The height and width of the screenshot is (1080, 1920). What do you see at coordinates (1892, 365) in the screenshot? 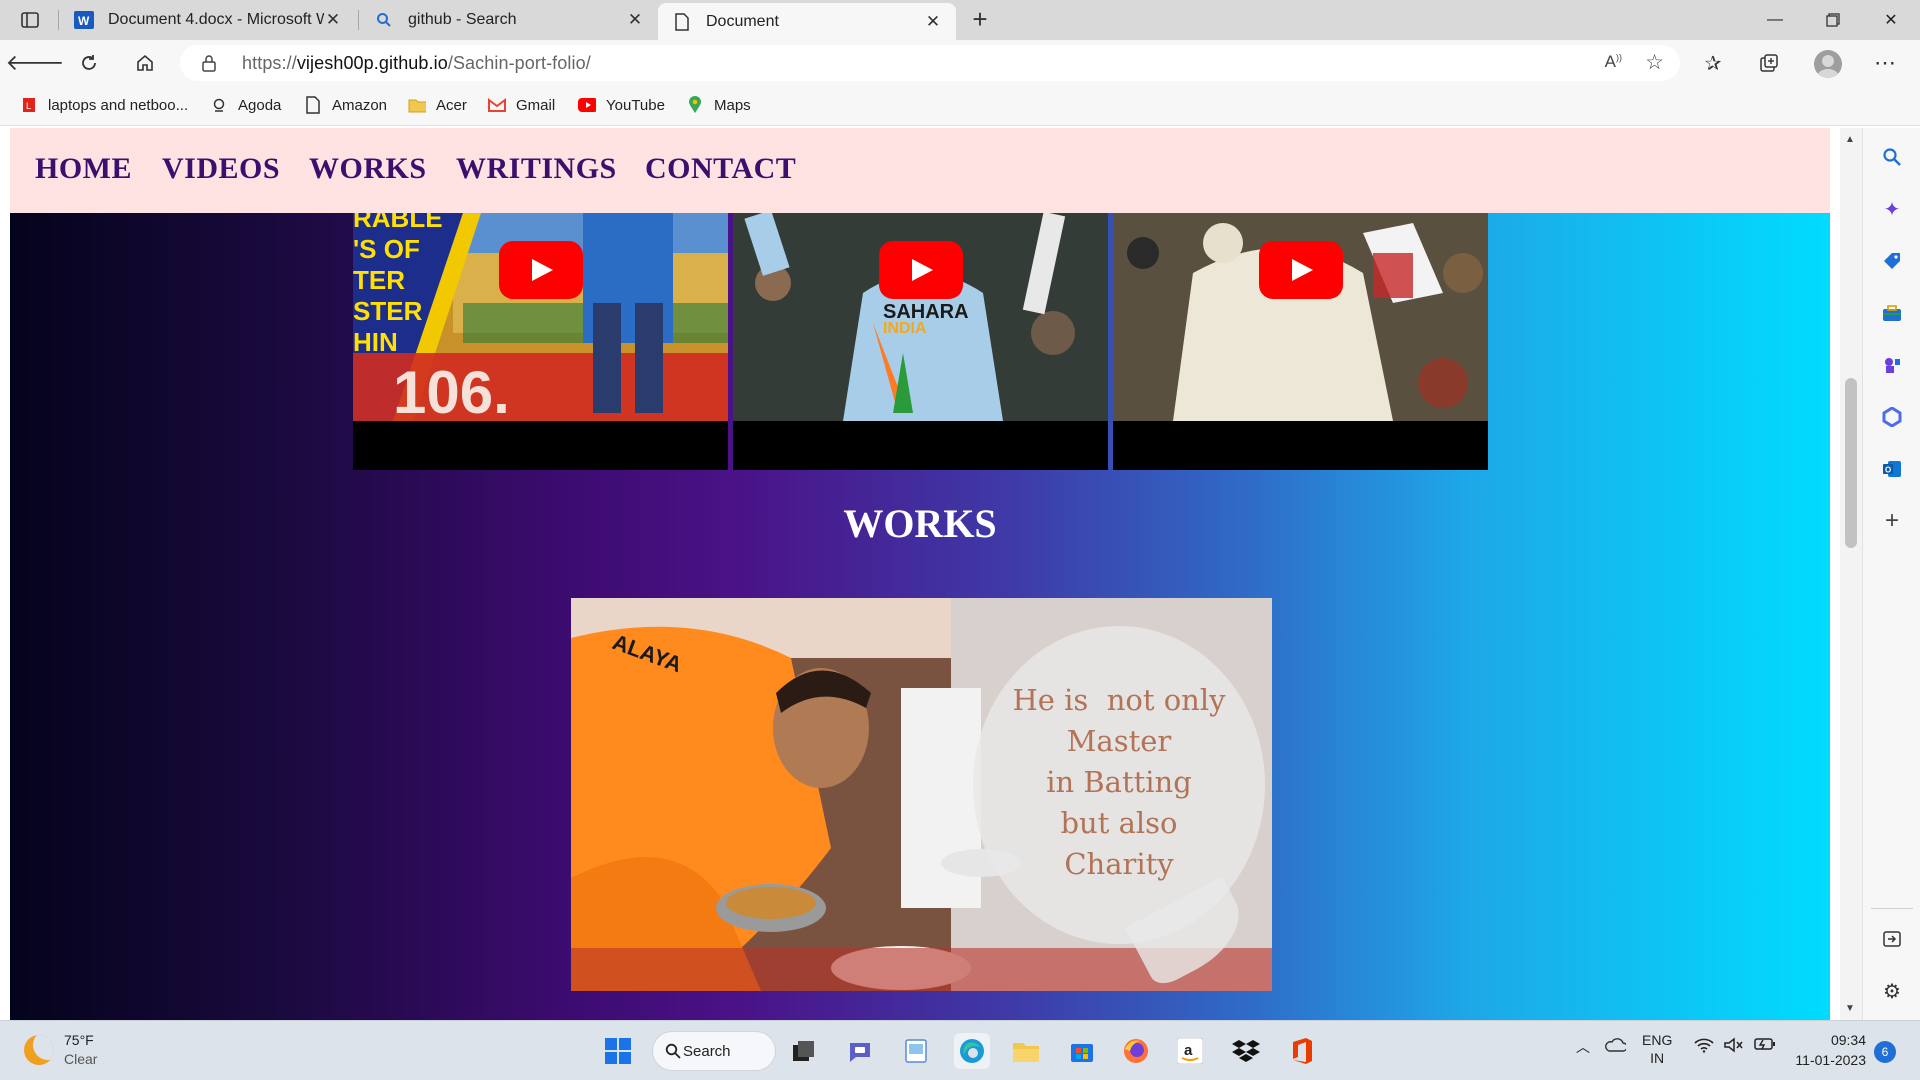
I see `sidebar-games-icon` at bounding box center [1892, 365].